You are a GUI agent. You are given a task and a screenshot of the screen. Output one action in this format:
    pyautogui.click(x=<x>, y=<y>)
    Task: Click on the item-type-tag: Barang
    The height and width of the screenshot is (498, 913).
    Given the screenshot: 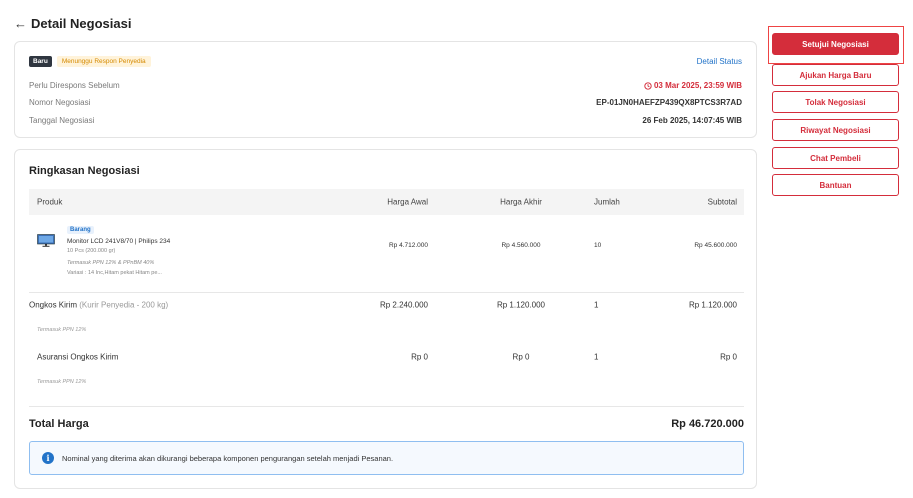 What is the action you would take?
    pyautogui.click(x=80, y=230)
    